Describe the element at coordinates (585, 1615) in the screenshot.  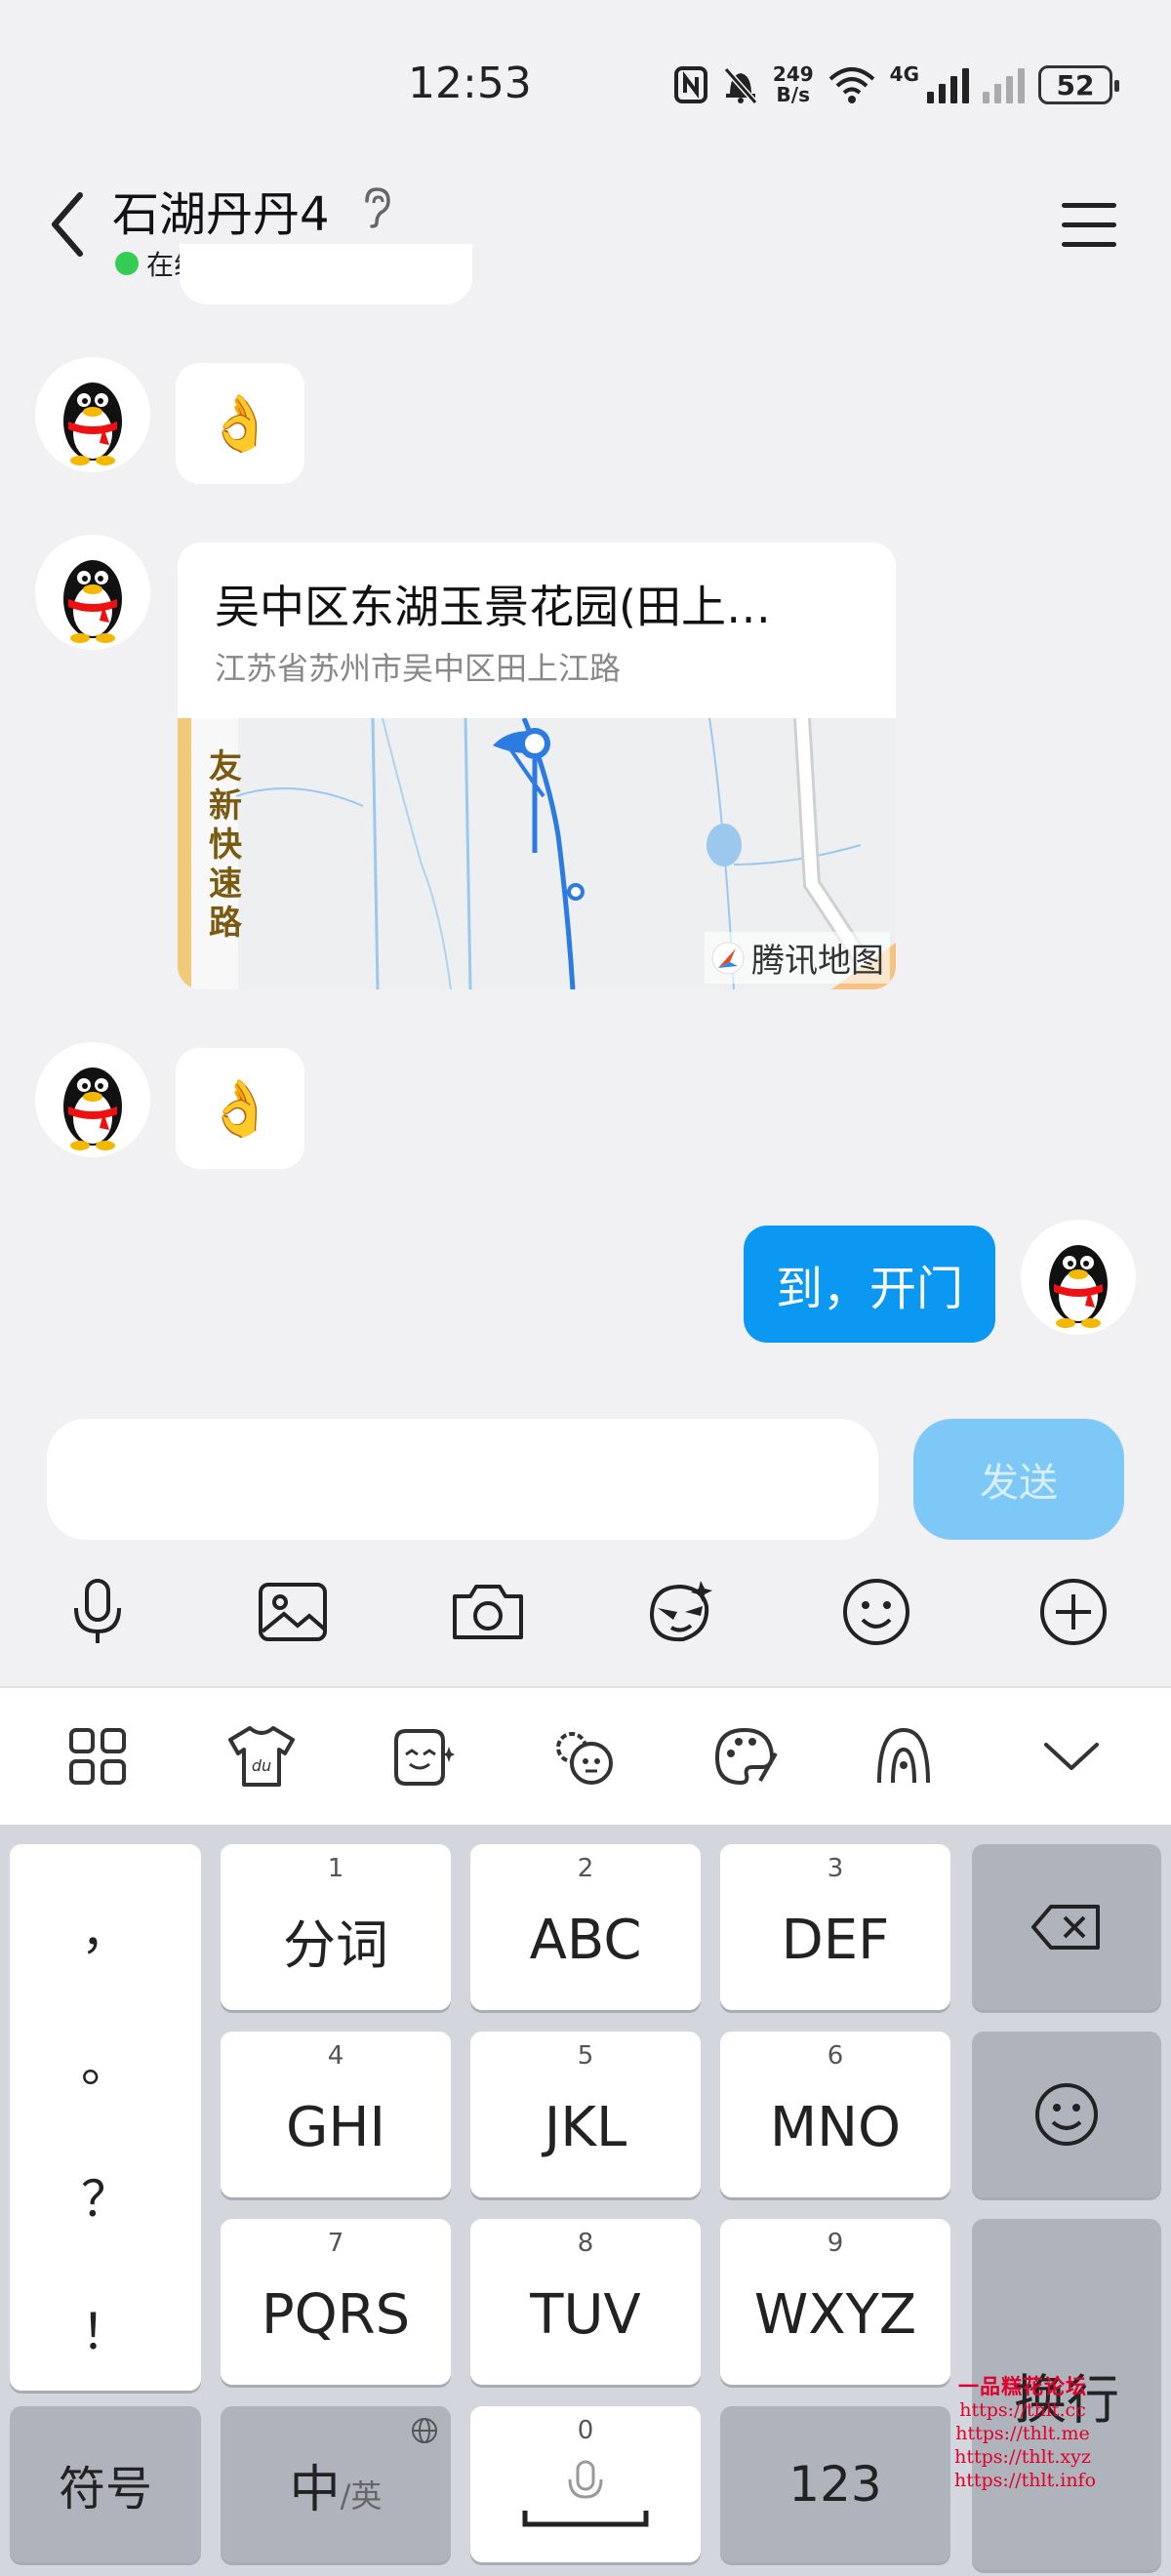
I see `composer-toolbar` at that location.